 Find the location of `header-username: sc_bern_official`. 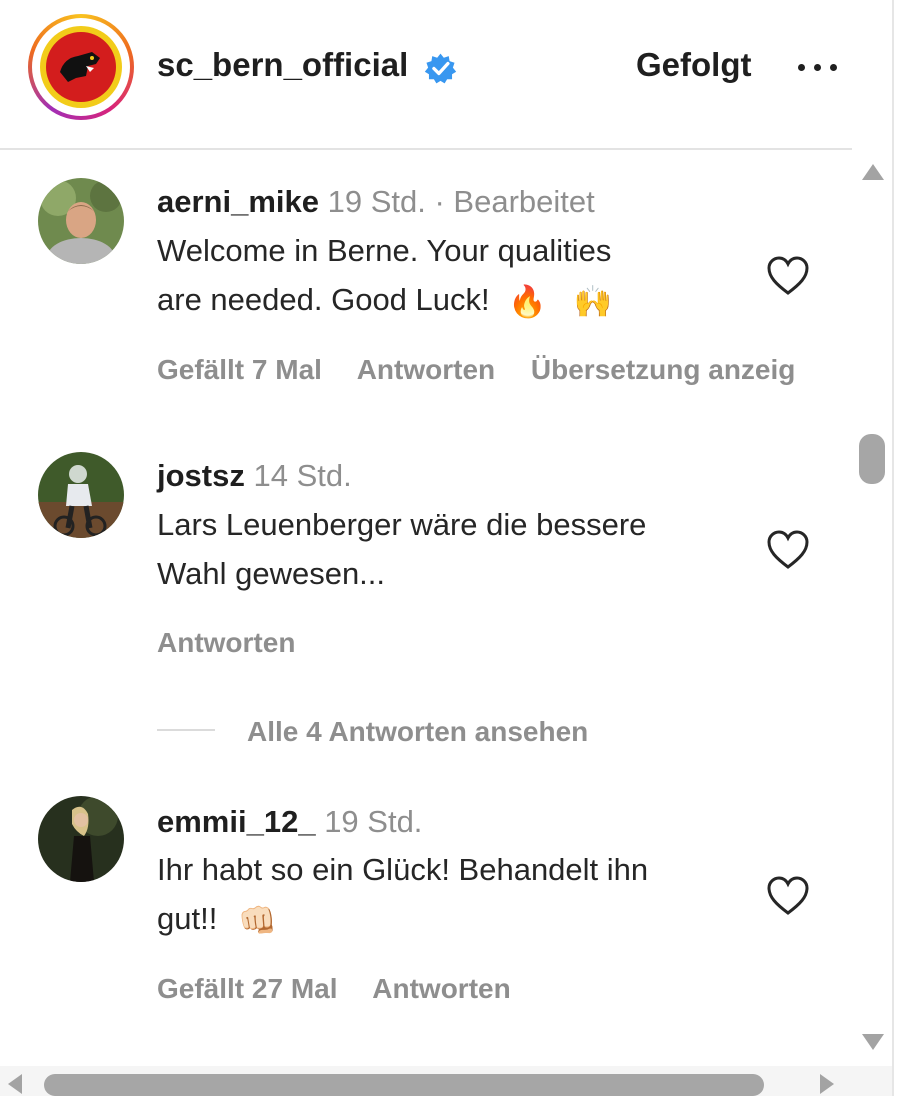

header-username: sc_bern_official is located at coordinates (282, 65).